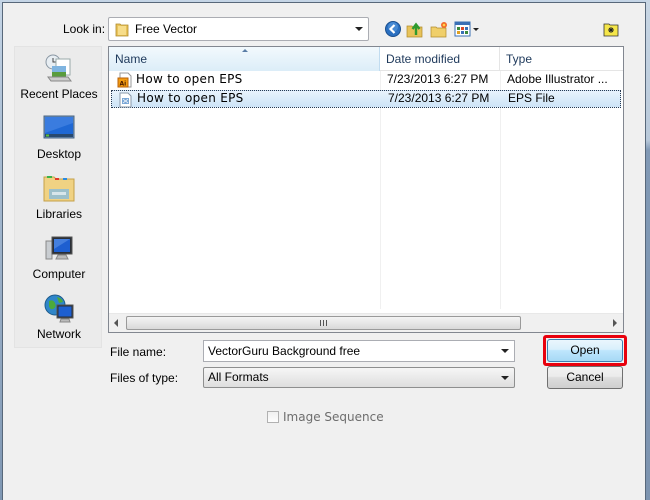 The height and width of the screenshot is (500, 650). Describe the element at coordinates (59, 249) in the screenshot. I see `computer-icon` at that location.